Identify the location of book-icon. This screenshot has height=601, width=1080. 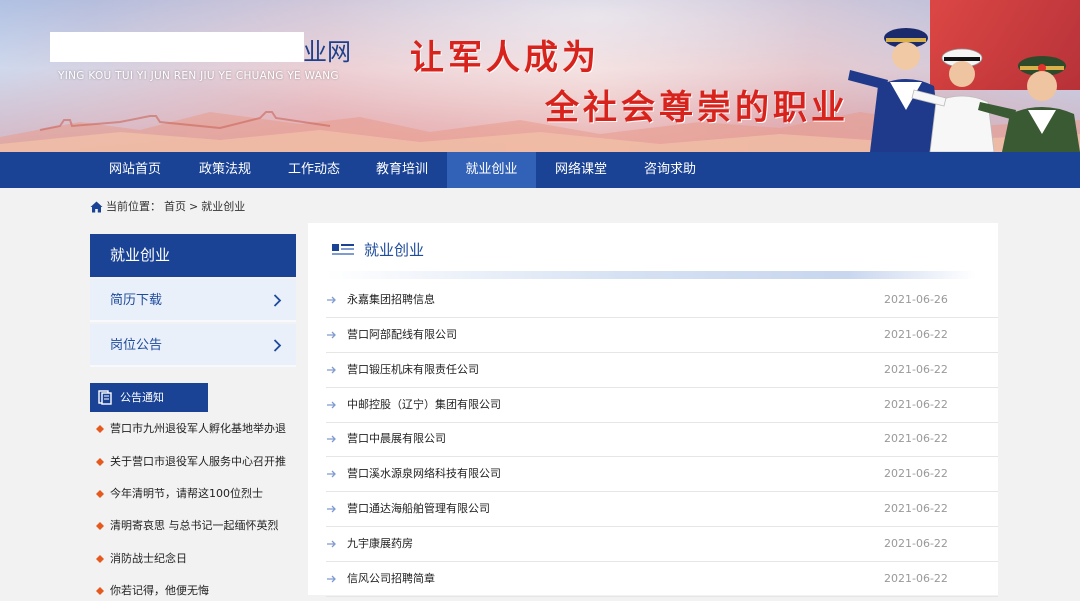
(105, 397).